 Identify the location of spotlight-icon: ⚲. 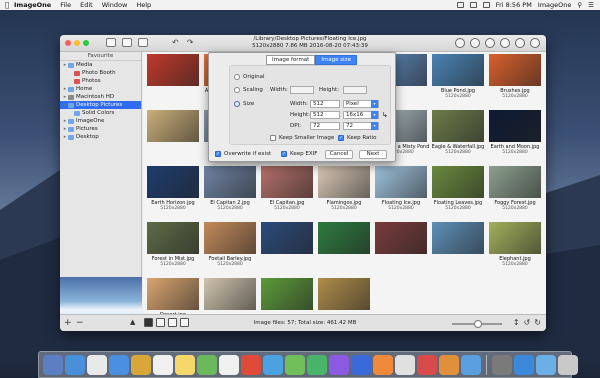
(579, 5).